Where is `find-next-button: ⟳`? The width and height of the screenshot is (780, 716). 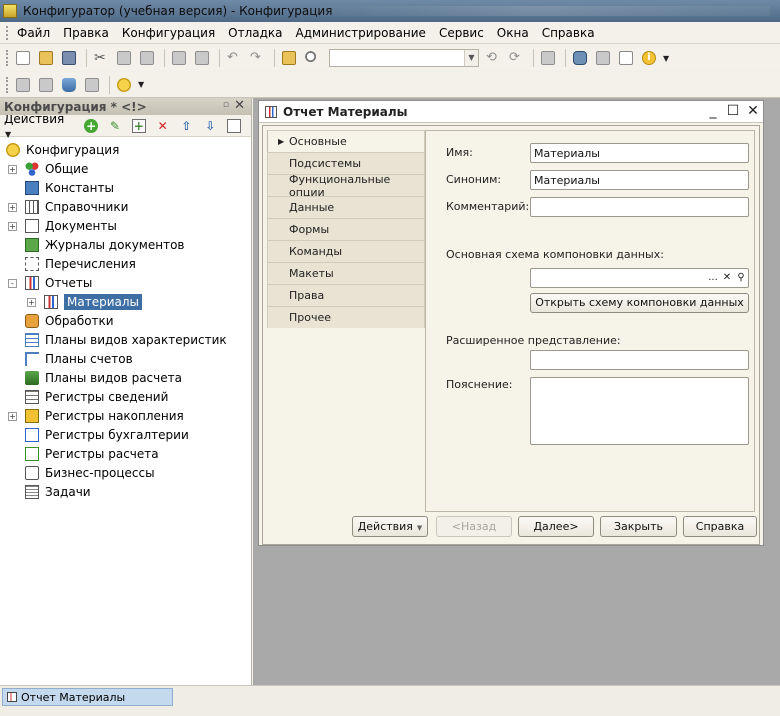
find-next-button: ⟳ is located at coordinates (516, 58).